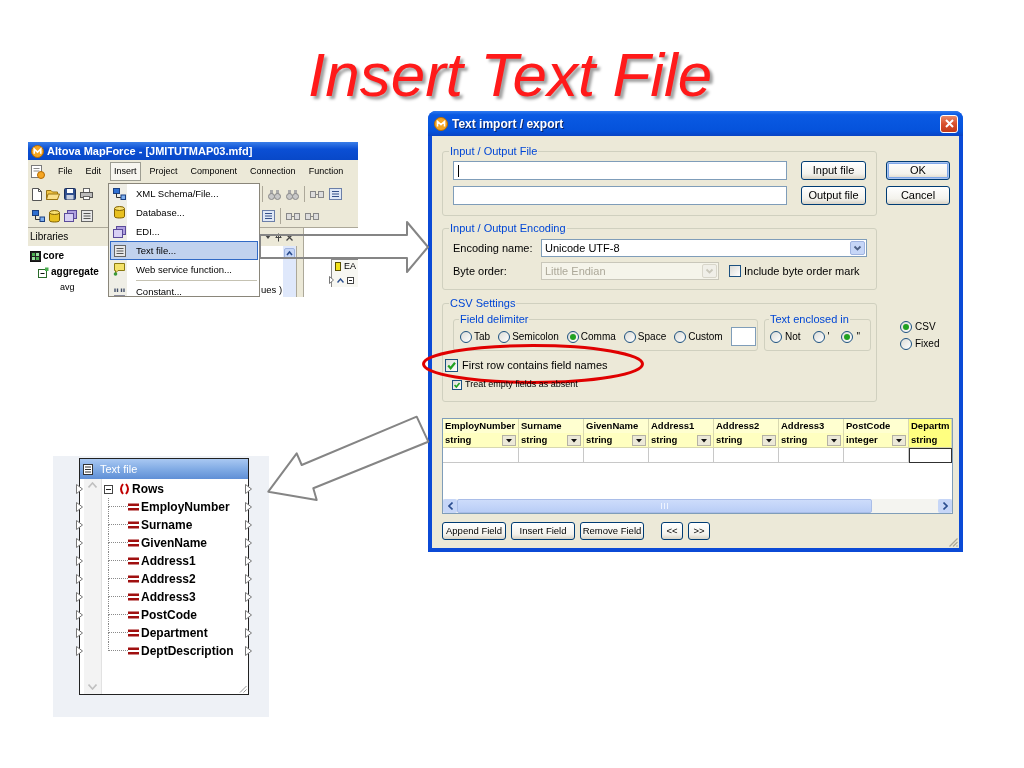  I want to click on printer-icon, so click(86, 194).